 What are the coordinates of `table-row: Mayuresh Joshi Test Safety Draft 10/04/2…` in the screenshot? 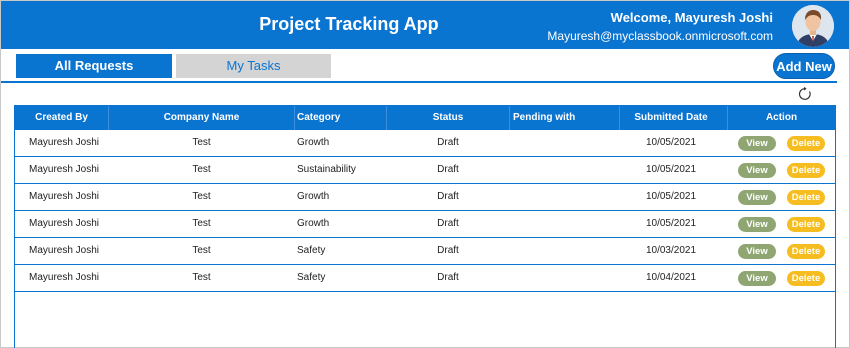 It's located at (425, 278).